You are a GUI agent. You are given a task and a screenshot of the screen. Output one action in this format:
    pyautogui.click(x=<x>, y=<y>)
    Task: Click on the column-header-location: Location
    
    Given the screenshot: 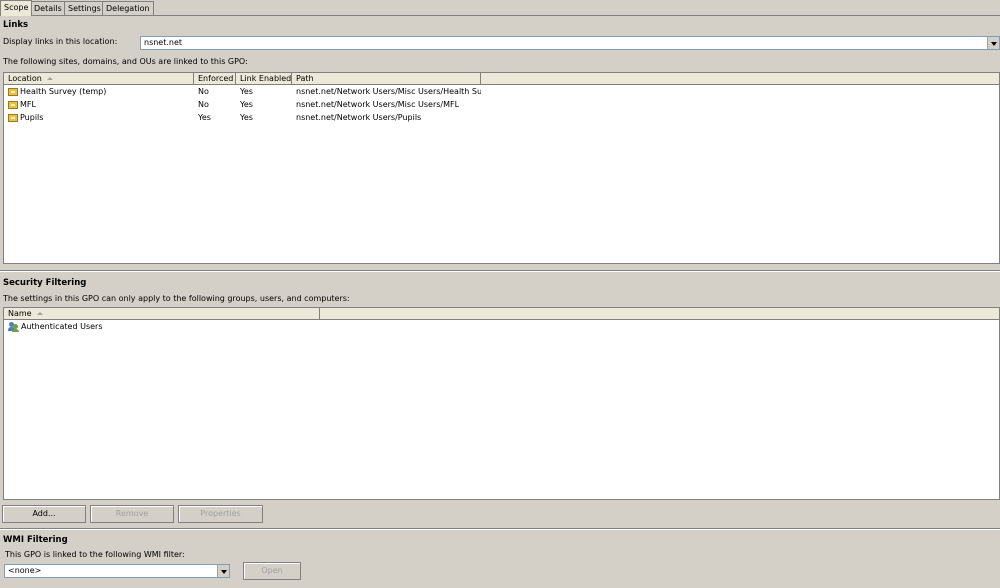 What is the action you would take?
    pyautogui.click(x=99, y=79)
    